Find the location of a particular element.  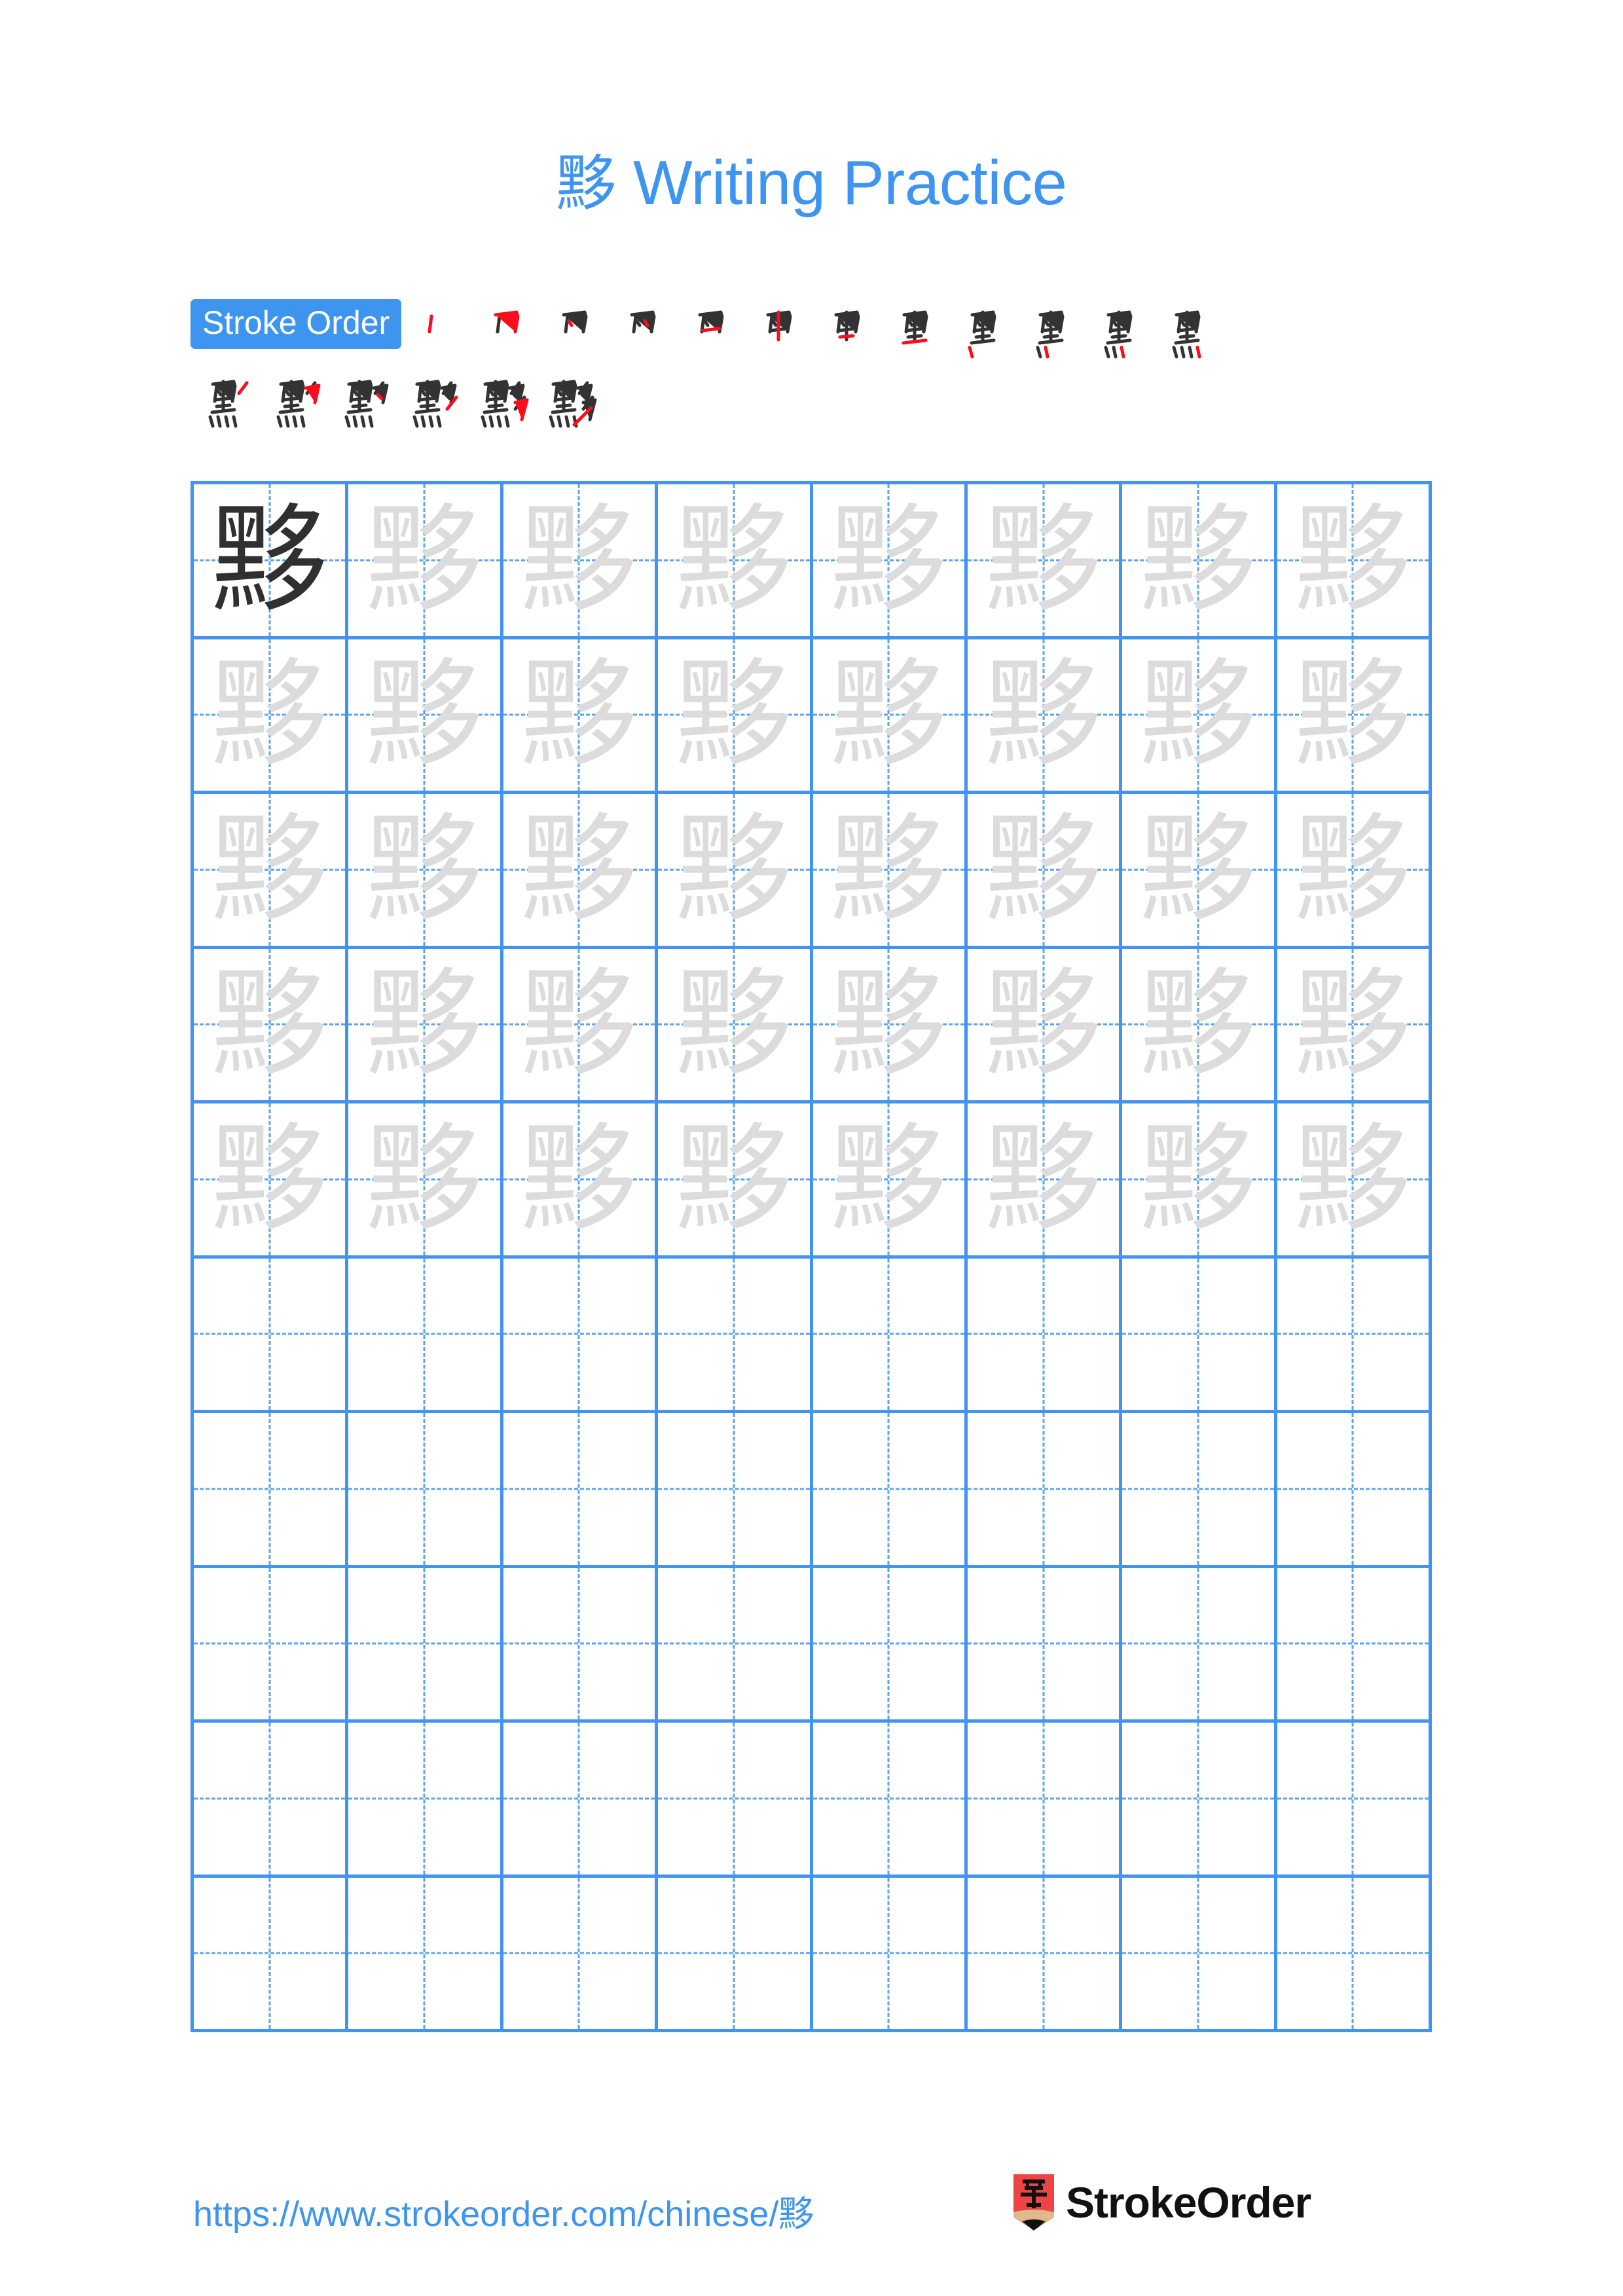

practice-grid-row is located at coordinates (813, 1800).